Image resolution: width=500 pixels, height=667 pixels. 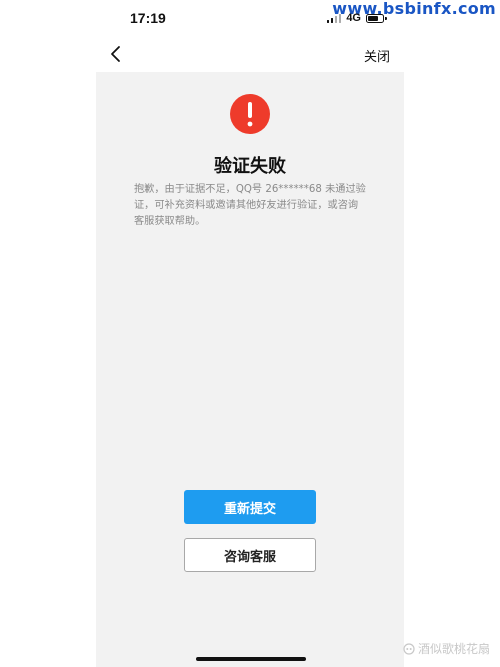 What do you see at coordinates (148, 18) in the screenshot?
I see `status-time: 17:19` at bounding box center [148, 18].